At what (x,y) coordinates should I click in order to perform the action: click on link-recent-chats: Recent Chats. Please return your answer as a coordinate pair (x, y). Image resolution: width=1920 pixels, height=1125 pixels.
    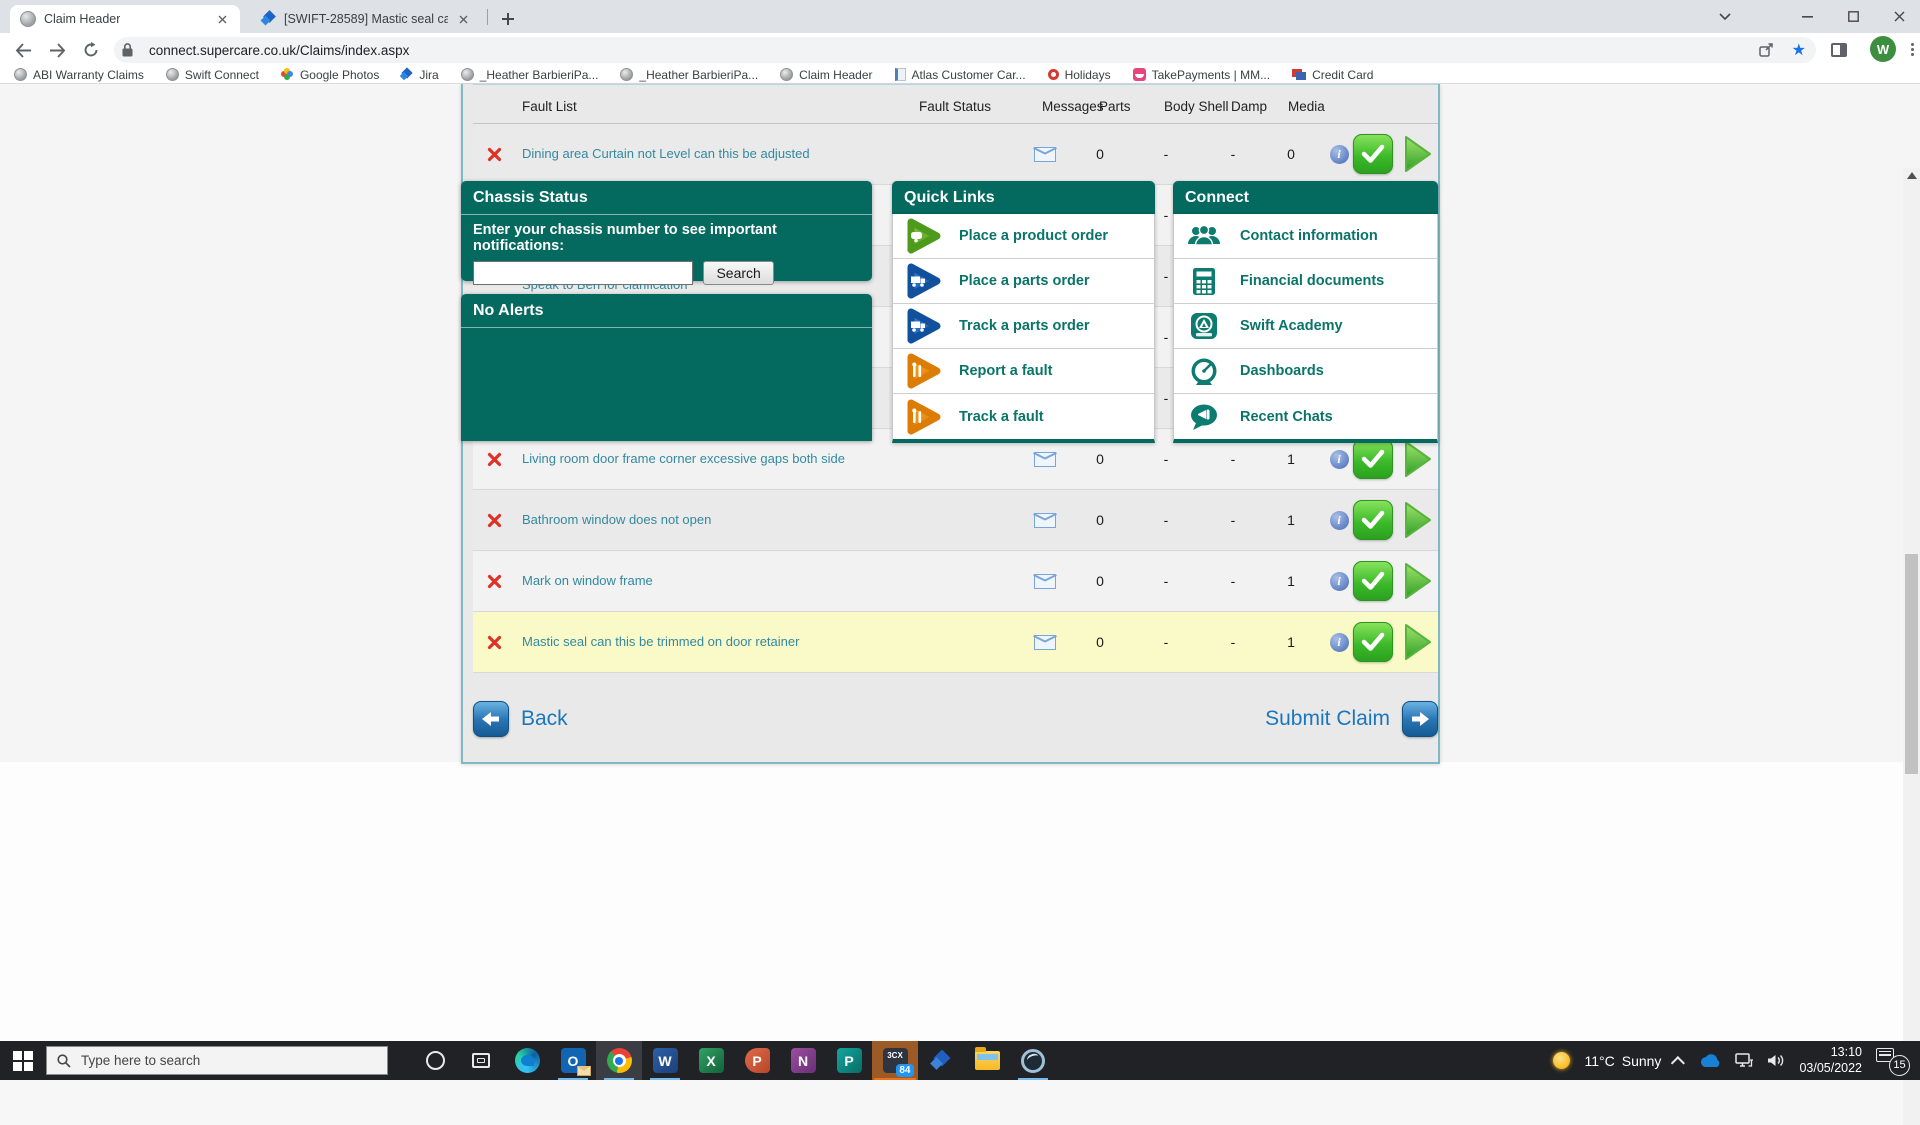
    Looking at the image, I should click on (1305, 416).